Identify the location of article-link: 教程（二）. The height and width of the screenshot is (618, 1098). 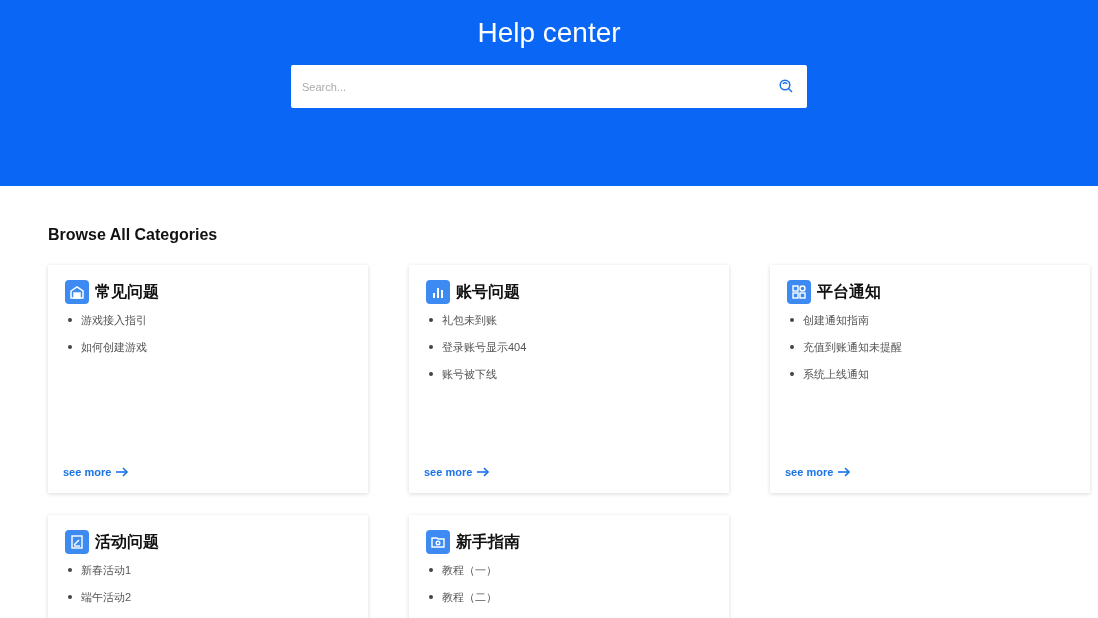
(469, 597).